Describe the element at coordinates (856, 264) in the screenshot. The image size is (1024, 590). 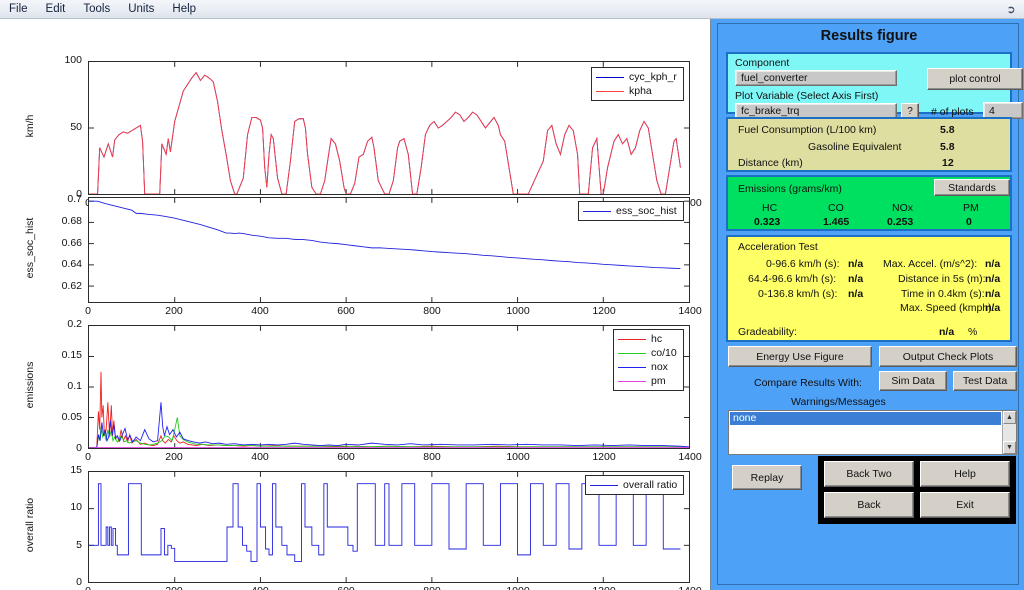
I see `accel-row-0-value: n/a` at that location.